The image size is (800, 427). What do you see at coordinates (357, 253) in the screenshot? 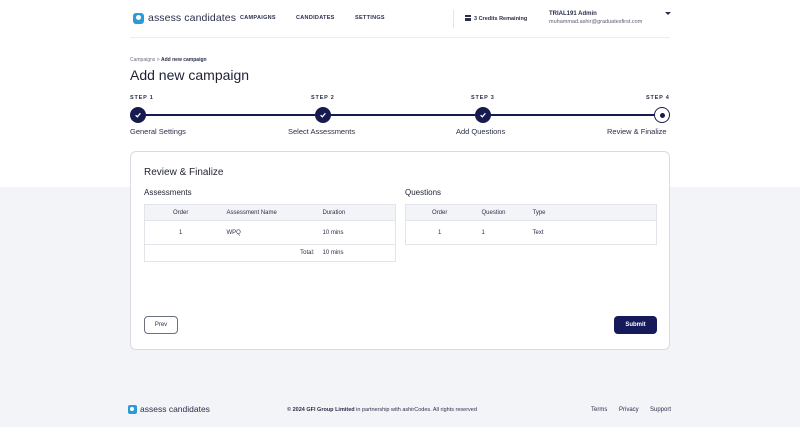
I see `total-value: 10 mins` at bounding box center [357, 253].